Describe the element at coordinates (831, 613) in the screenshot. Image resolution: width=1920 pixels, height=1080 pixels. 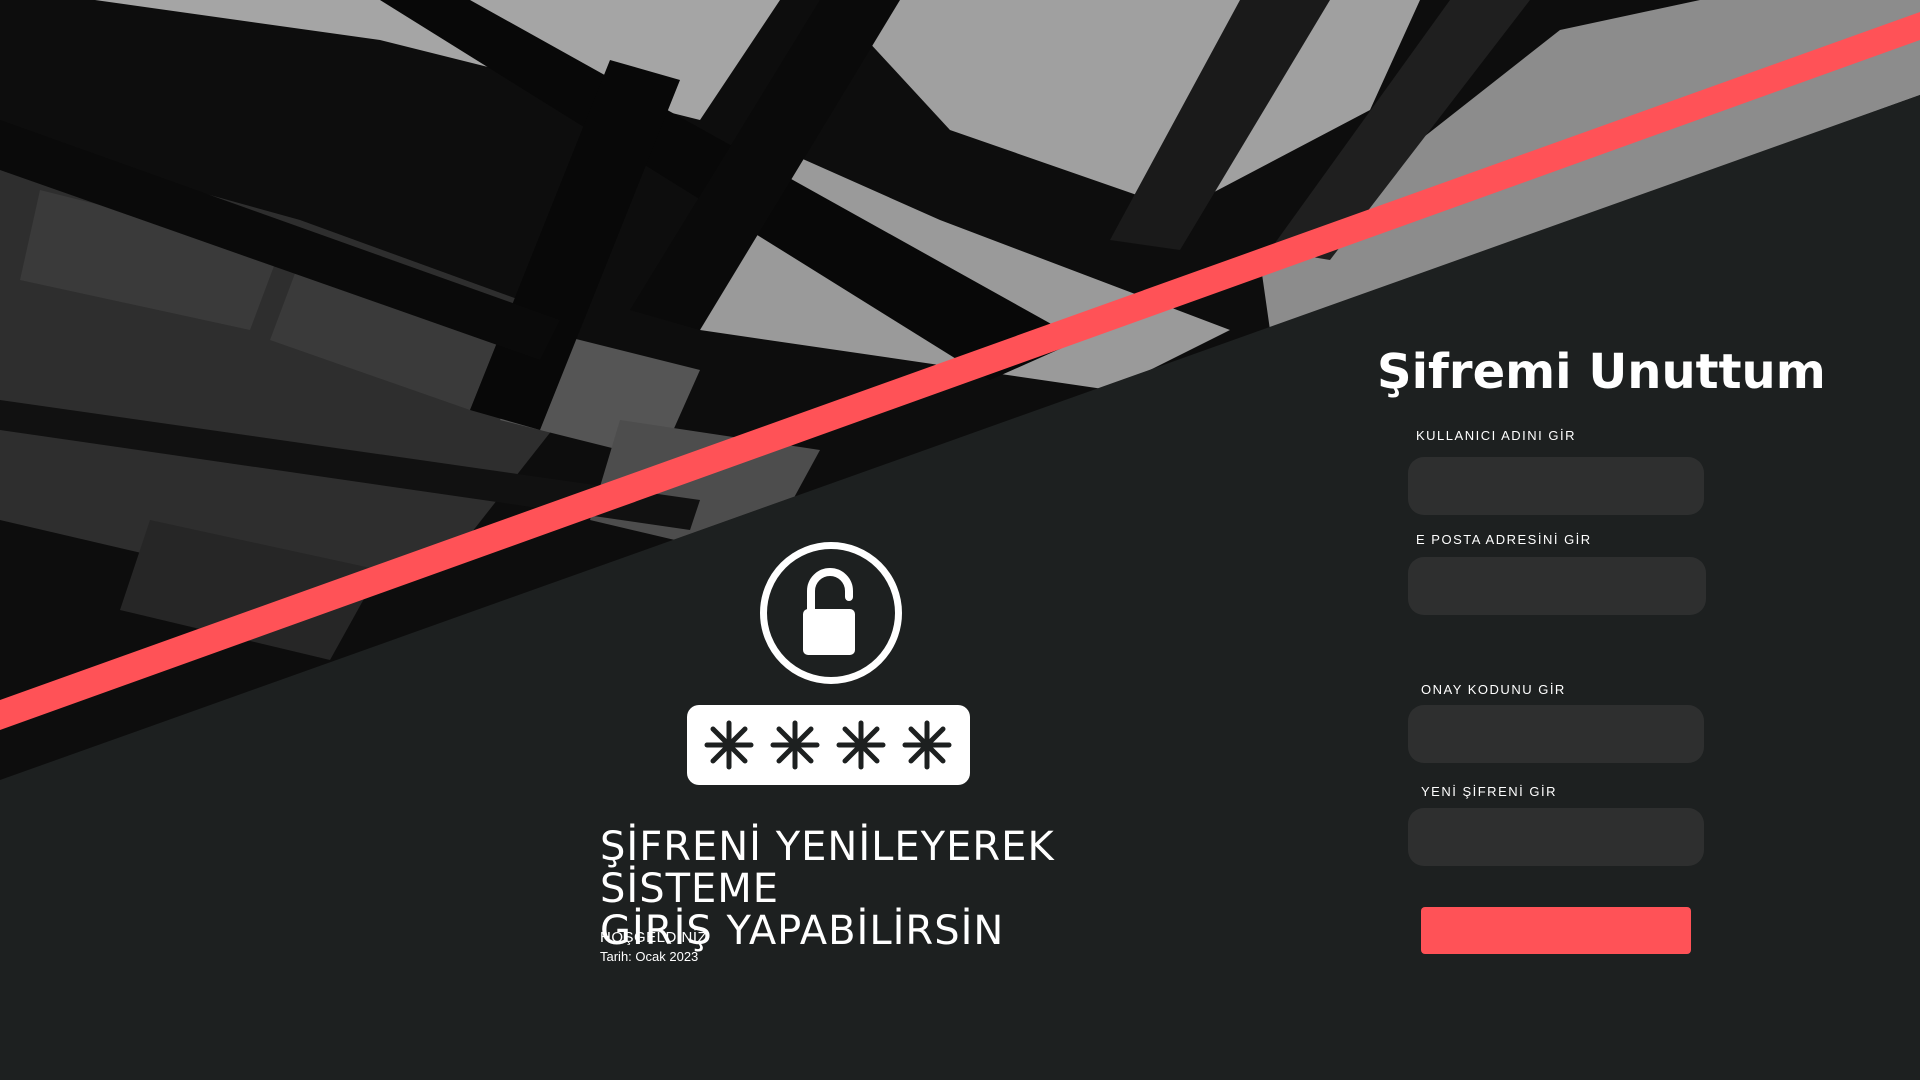
I see `unlocked-padlock-icon` at that location.